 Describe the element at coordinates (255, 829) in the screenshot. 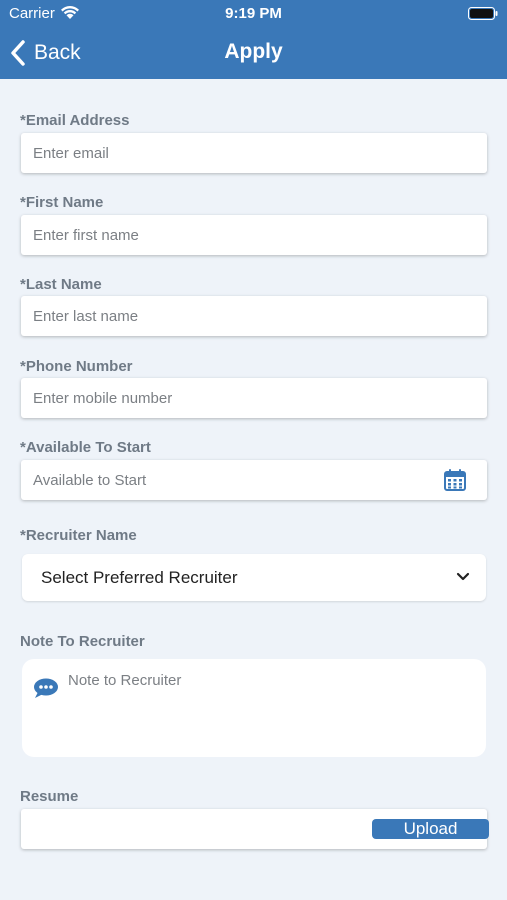

I see `resume-field: Upload` at that location.